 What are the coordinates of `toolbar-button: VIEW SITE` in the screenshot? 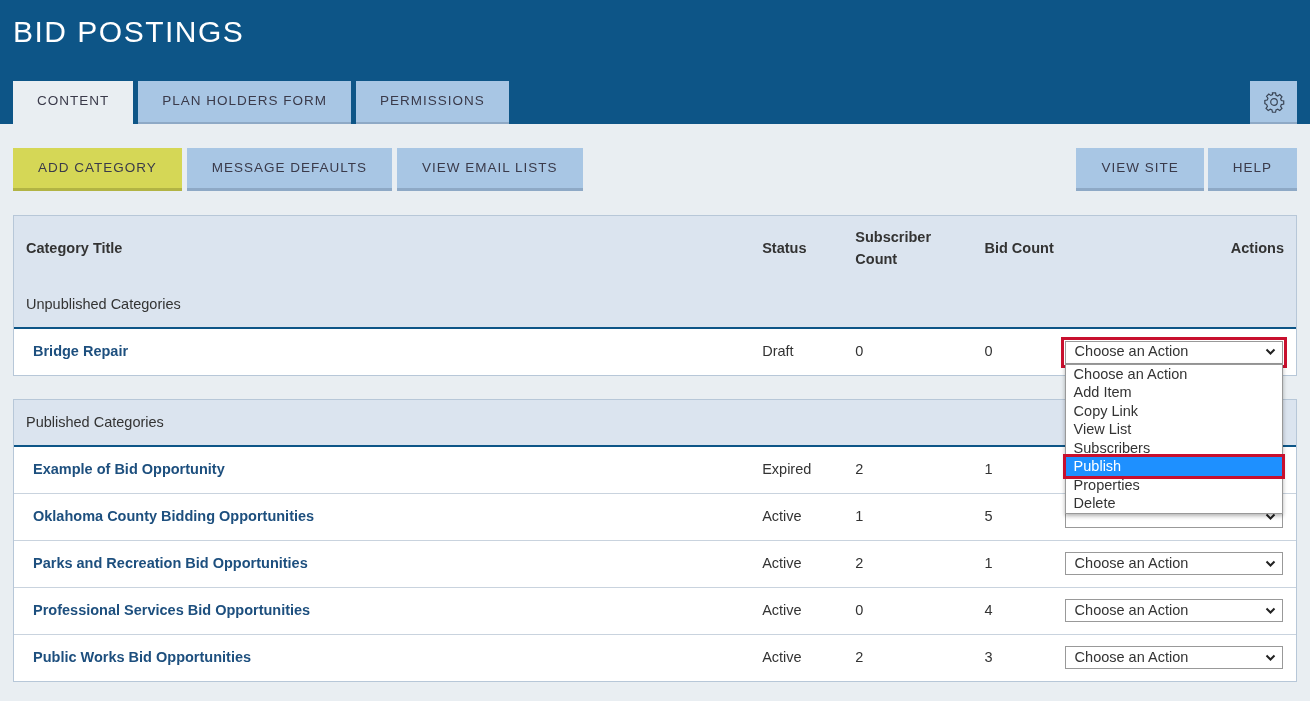 It's located at (1140, 169).